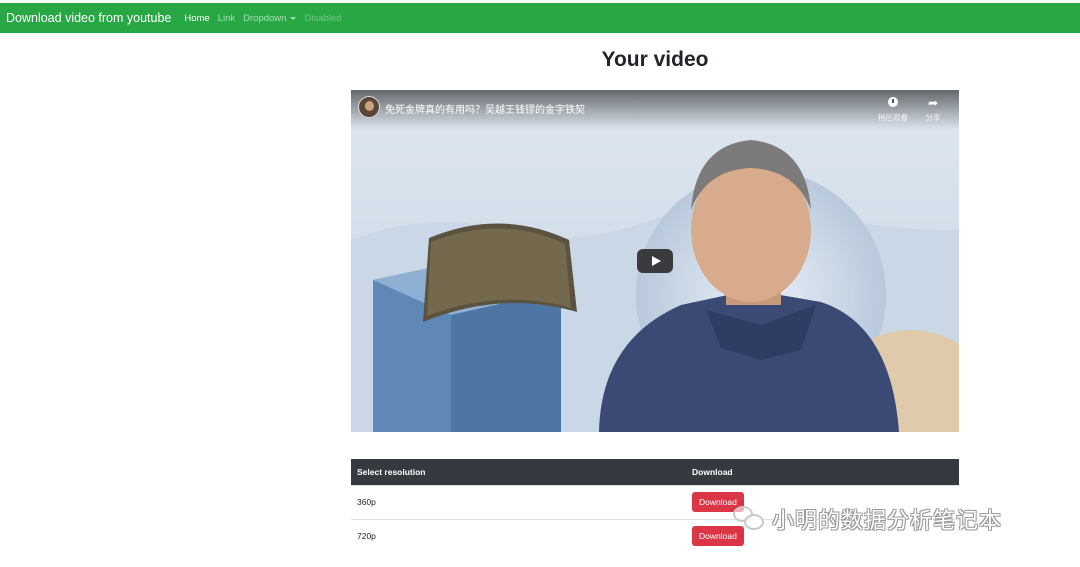 The image size is (1080, 567). I want to click on nav-disabled-link: Disabled, so click(323, 18).